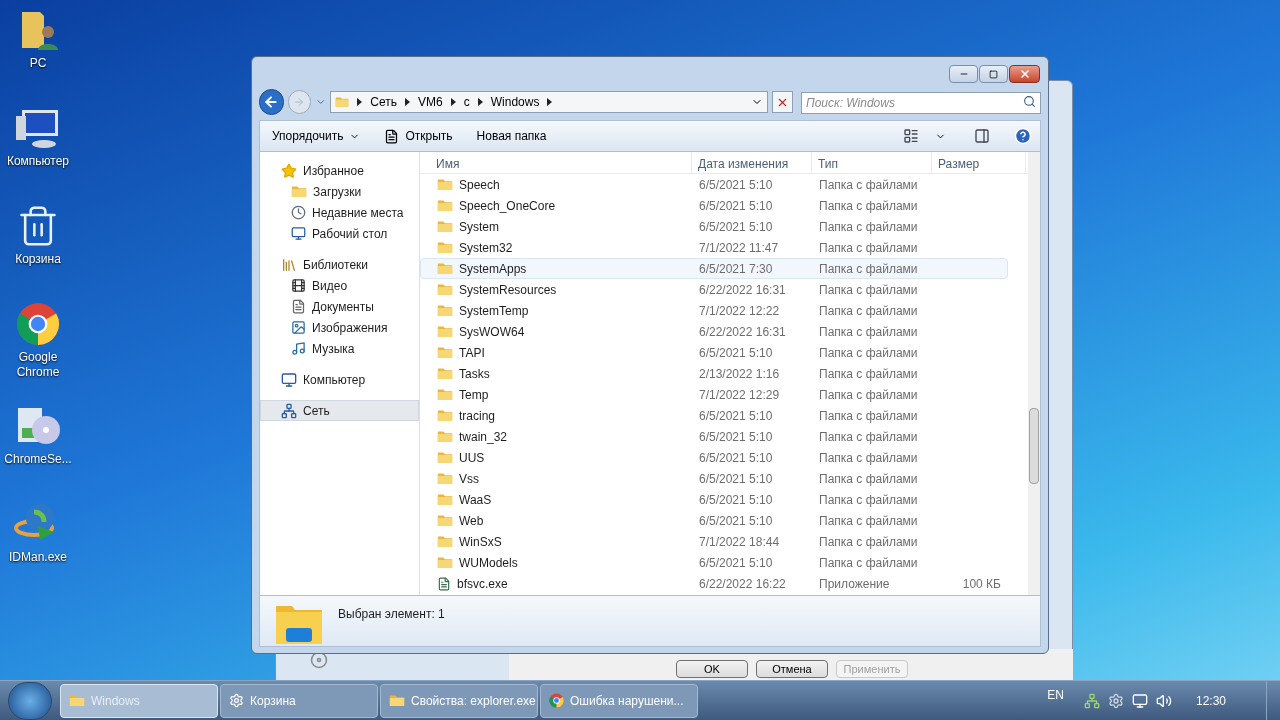 The height and width of the screenshot is (720, 1280). Describe the element at coordinates (515, 102) in the screenshot. I see `breadcrumb-item: Windows` at that location.